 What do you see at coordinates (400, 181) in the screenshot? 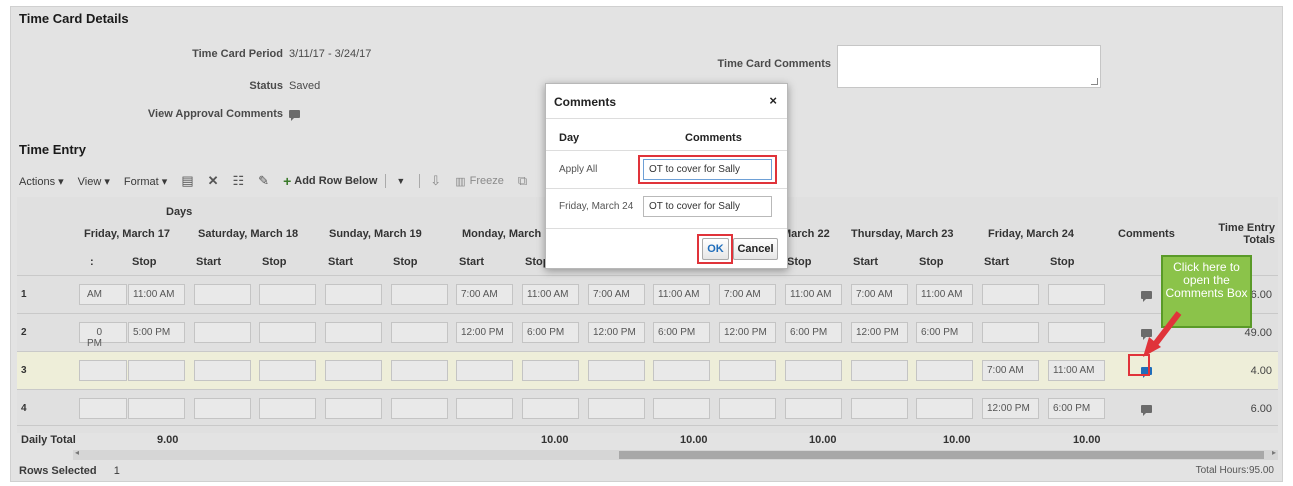
I see `add-row-dropdown-icon: ▼` at bounding box center [400, 181].